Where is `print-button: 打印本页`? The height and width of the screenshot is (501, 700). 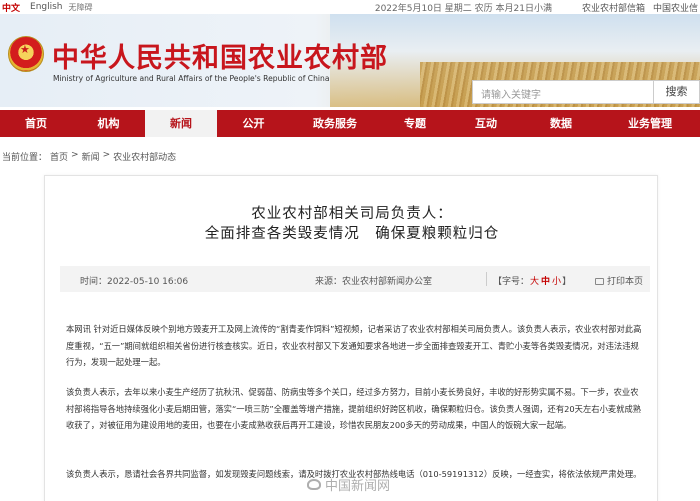 print-button: 打印本页 is located at coordinates (619, 280).